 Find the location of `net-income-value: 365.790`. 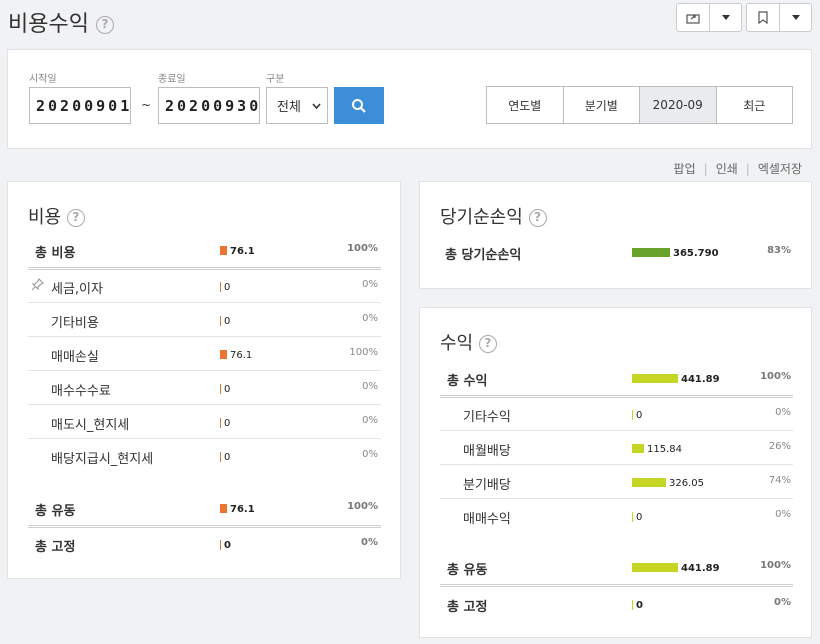

net-income-value: 365.790 is located at coordinates (696, 253).